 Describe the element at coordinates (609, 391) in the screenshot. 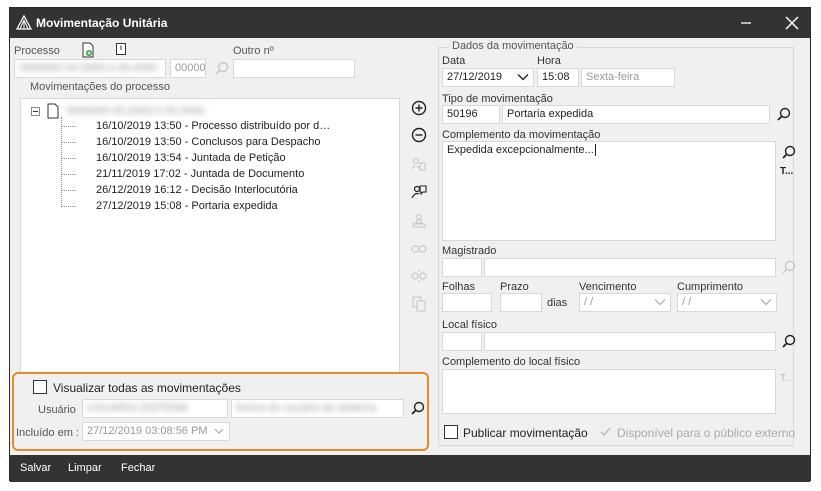

I see `complemento-local-textarea` at that location.